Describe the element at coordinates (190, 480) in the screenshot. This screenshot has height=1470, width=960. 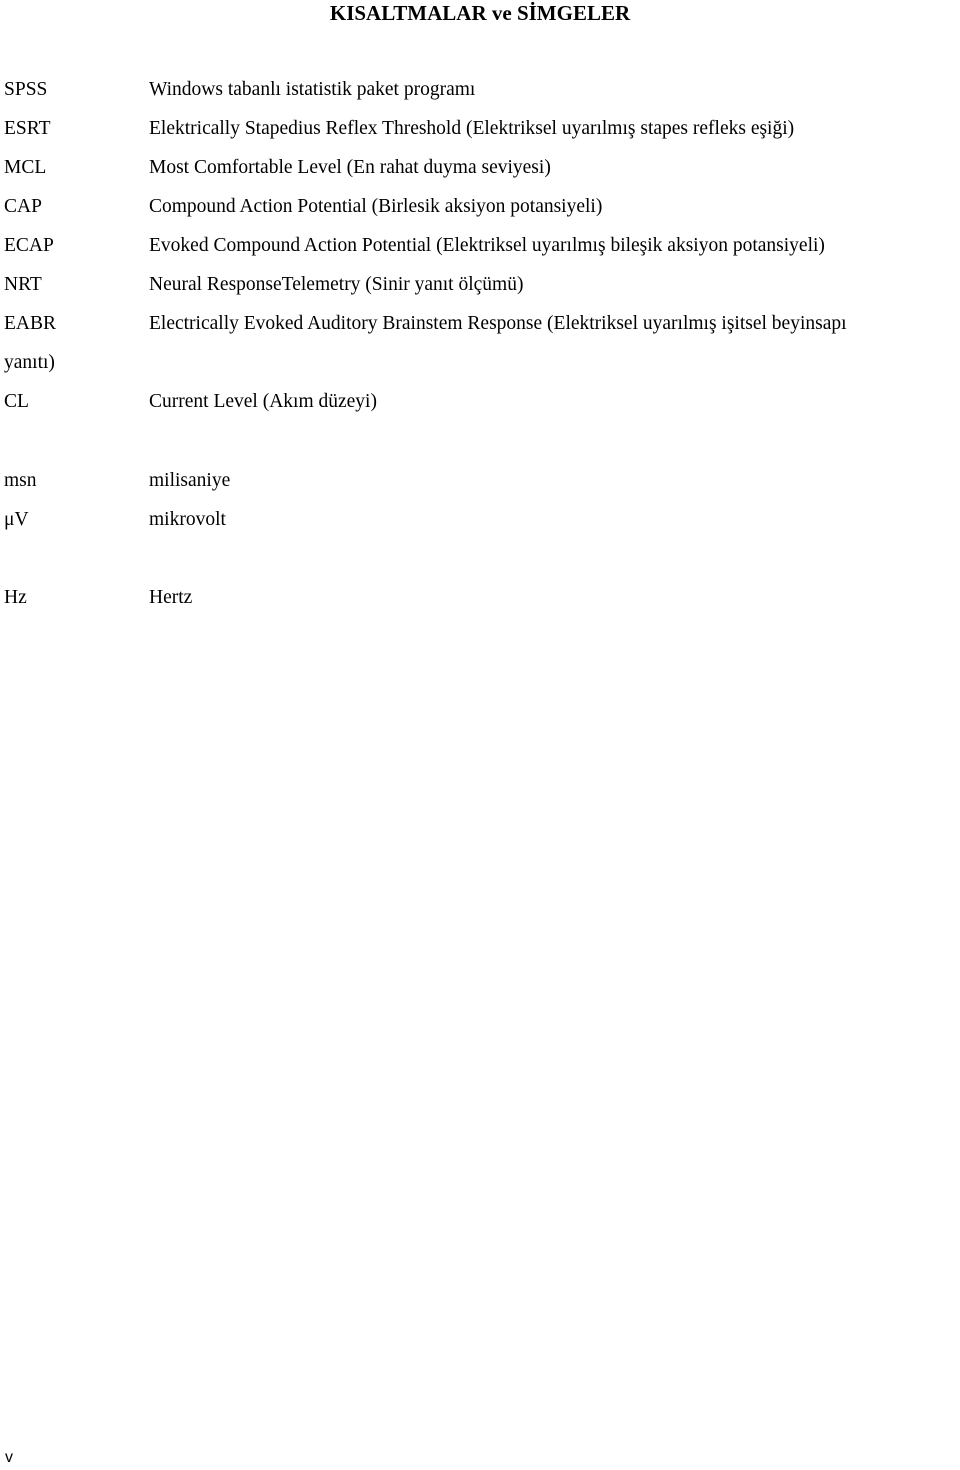
I see `unit-definition: milisaniye` at that location.